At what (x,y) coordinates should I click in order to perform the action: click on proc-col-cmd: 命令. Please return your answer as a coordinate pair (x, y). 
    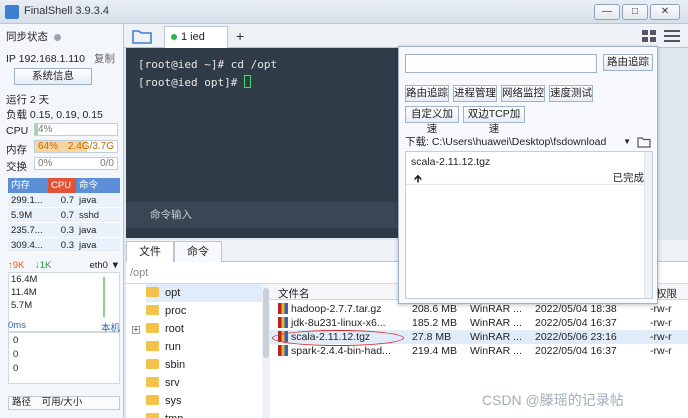
    Looking at the image, I should click on (98, 185).